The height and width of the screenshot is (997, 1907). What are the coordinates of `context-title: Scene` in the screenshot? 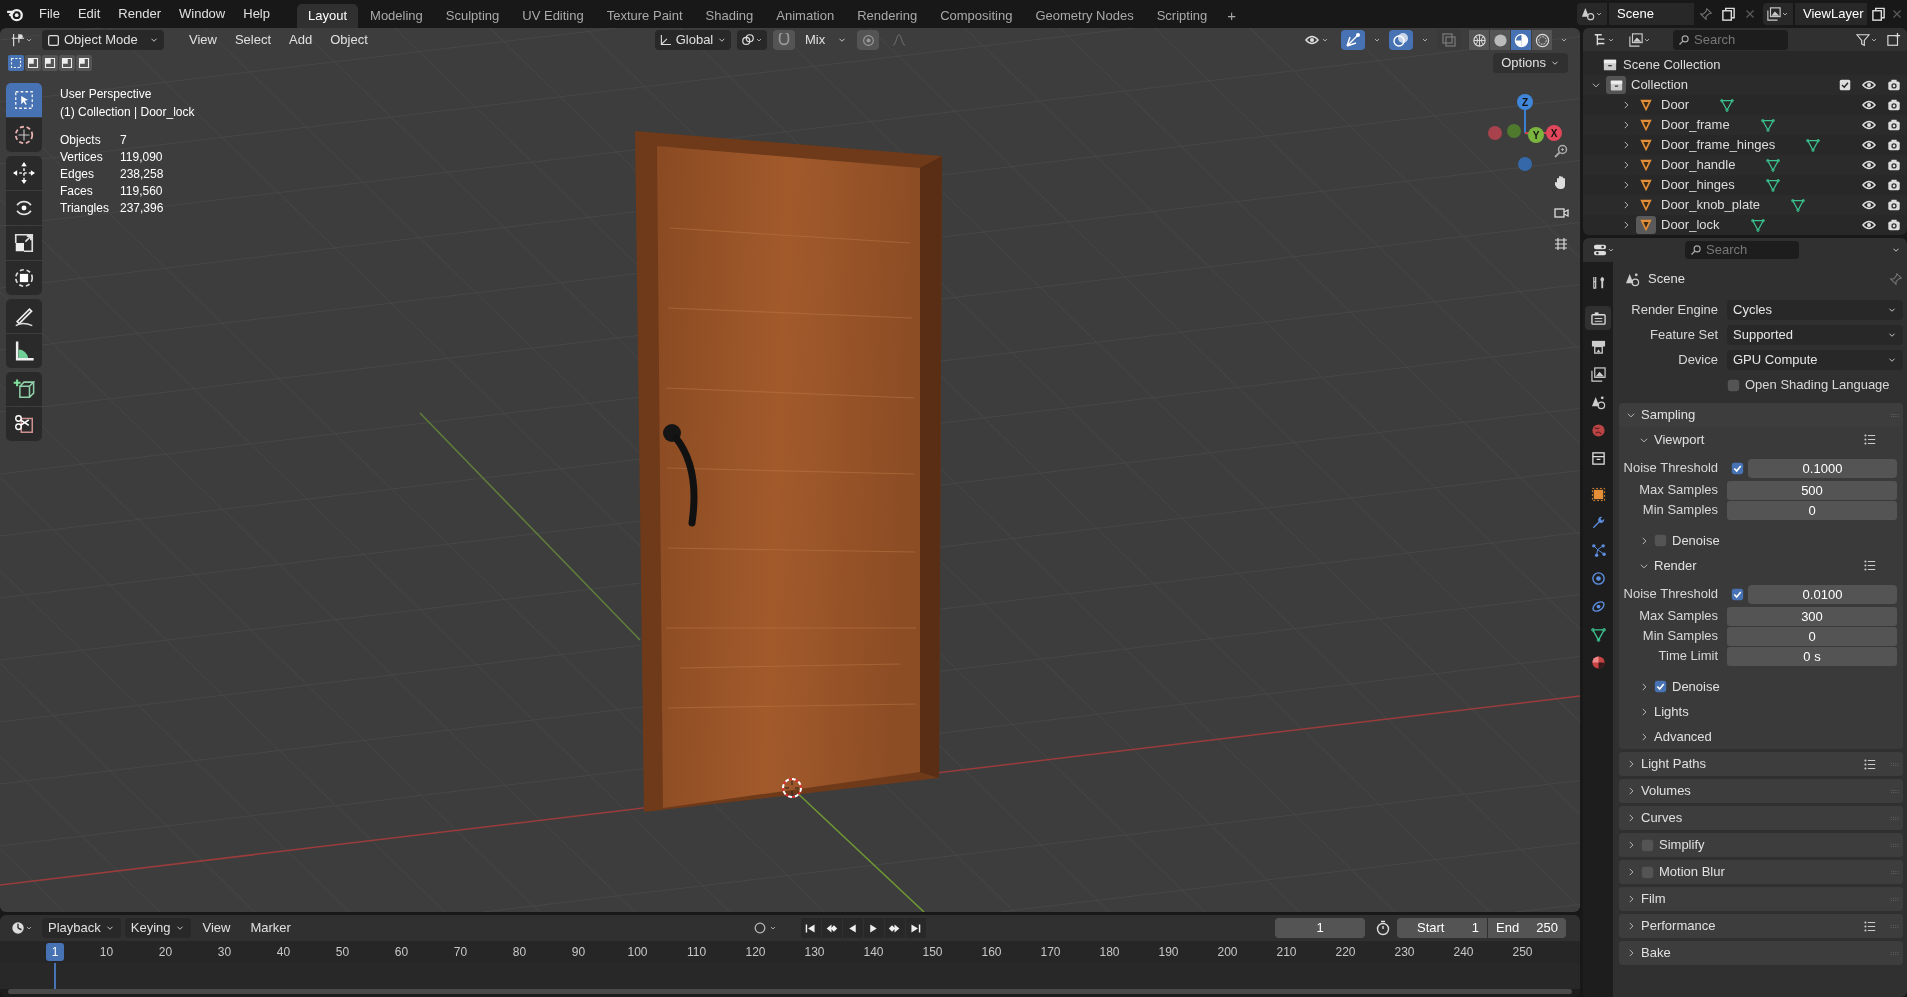 It's located at (1666, 279).